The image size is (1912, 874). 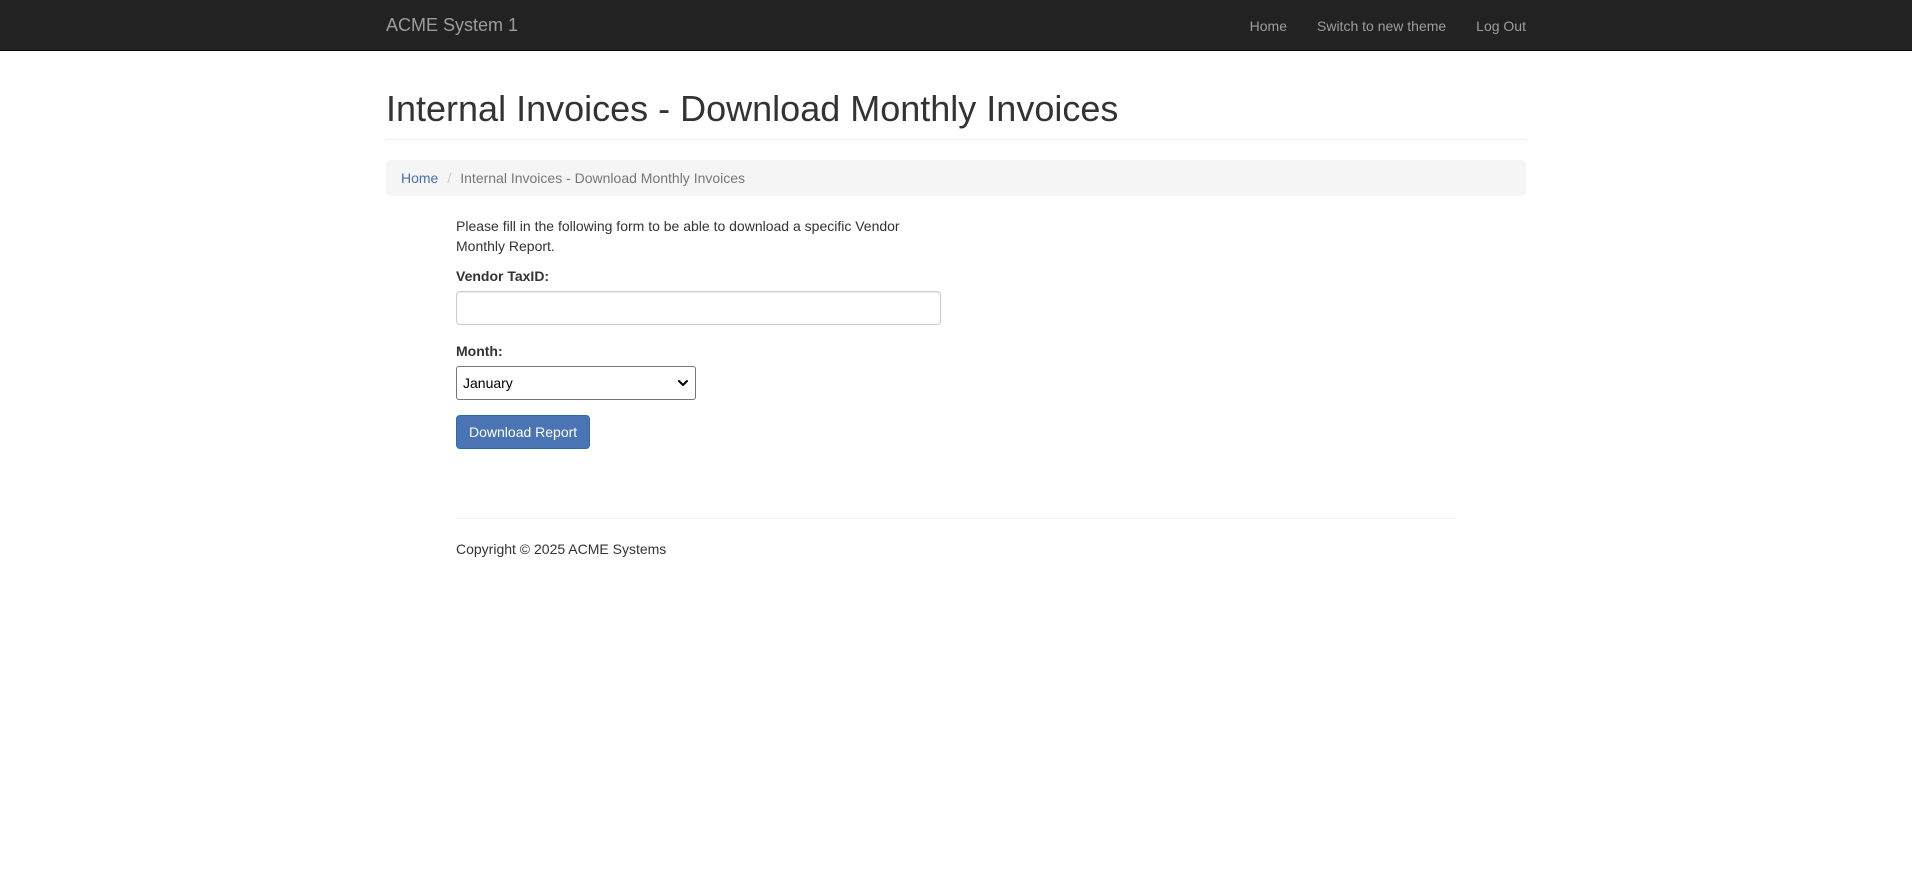 I want to click on vendor-taxid-input, so click(x=698, y=308).